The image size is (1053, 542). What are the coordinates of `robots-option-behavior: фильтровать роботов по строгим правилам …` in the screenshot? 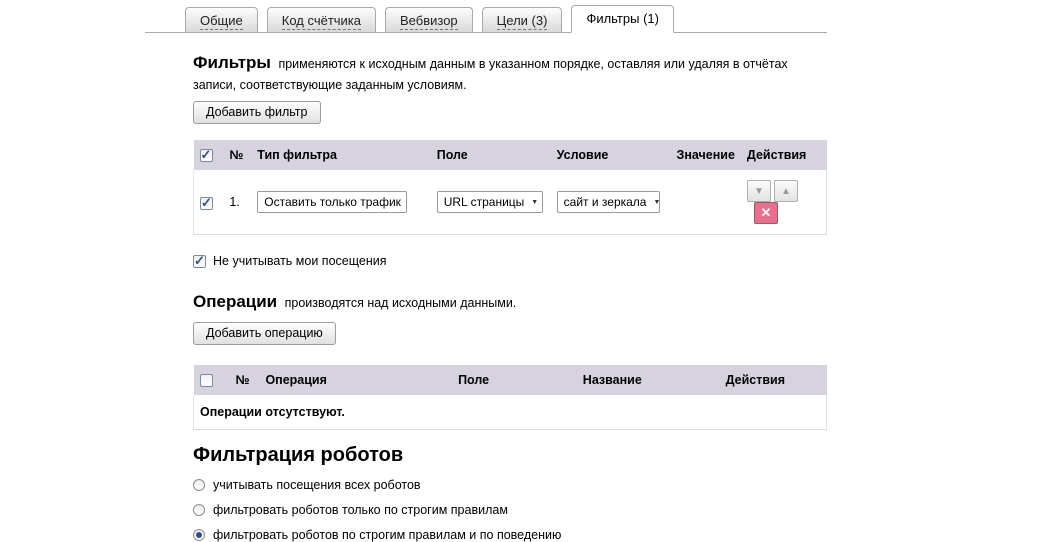 It's located at (510, 535).